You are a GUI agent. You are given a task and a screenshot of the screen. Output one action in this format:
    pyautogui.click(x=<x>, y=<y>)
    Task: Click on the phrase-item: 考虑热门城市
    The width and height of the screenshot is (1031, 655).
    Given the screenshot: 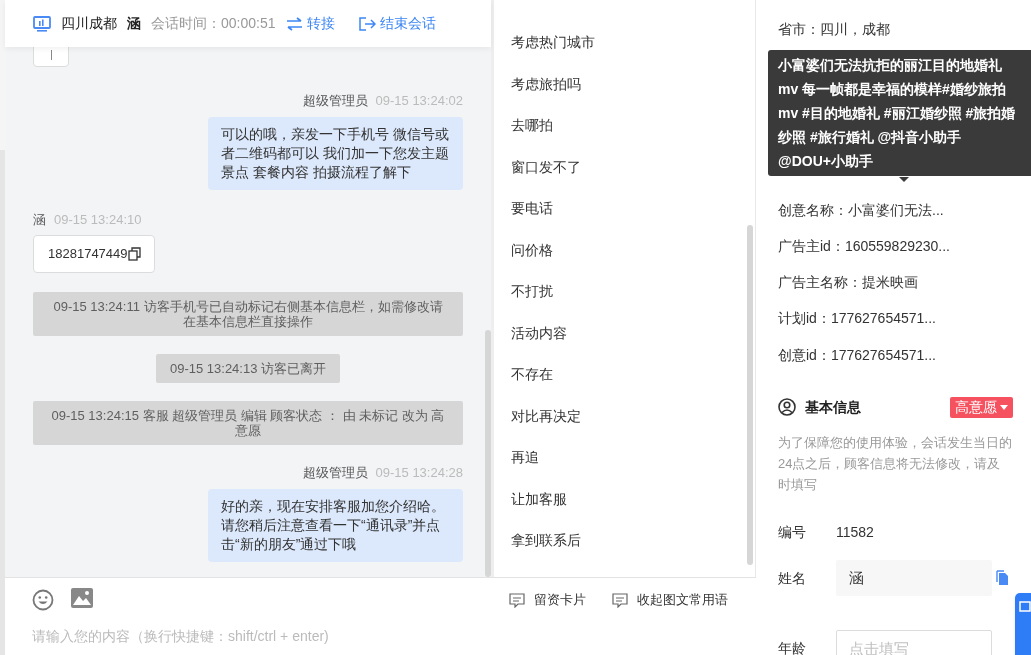 What is the action you would take?
    pyautogui.click(x=553, y=43)
    